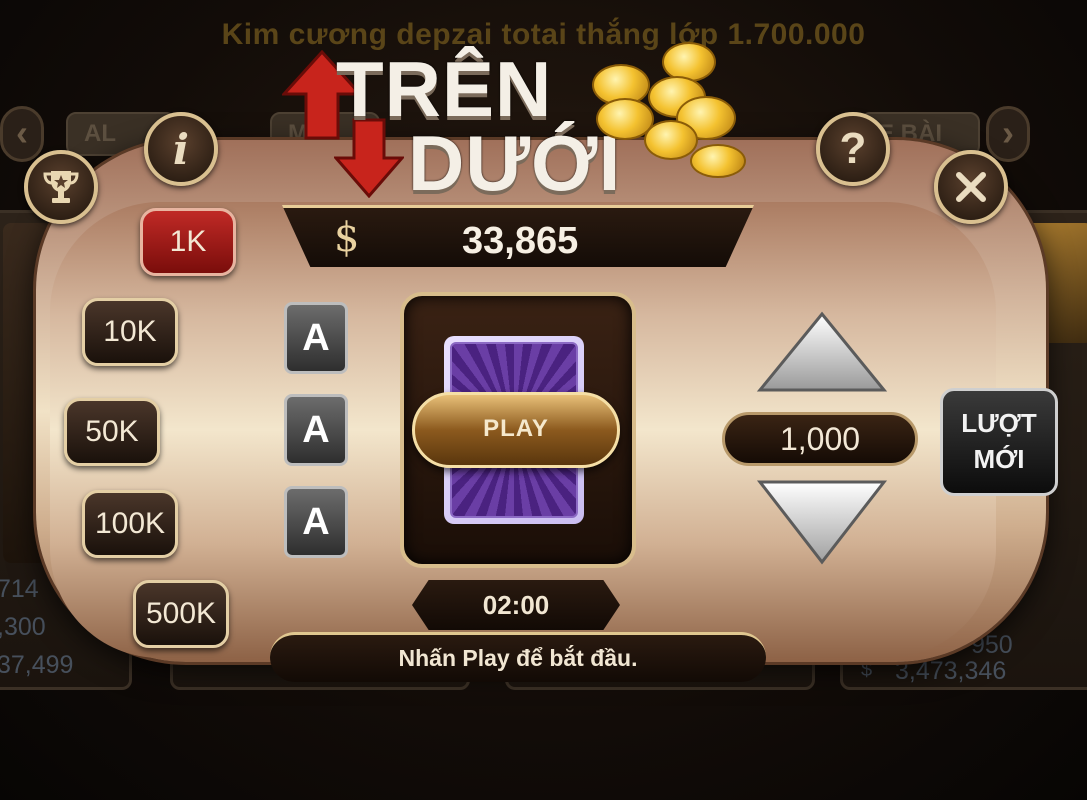  What do you see at coordinates (820, 439) in the screenshot?
I see `bet-amount: 1,000` at bounding box center [820, 439].